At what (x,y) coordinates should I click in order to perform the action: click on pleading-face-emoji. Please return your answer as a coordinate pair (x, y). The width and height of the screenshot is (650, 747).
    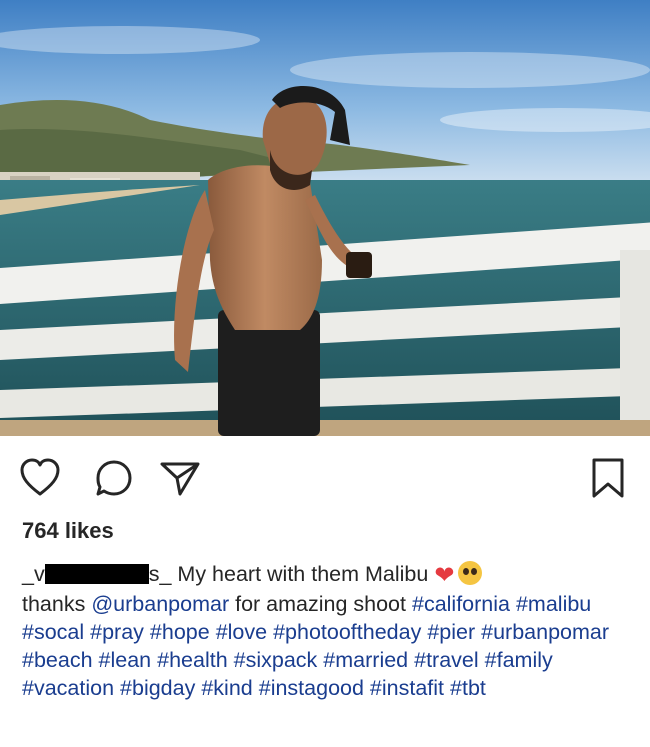
    Looking at the image, I should click on (470, 573).